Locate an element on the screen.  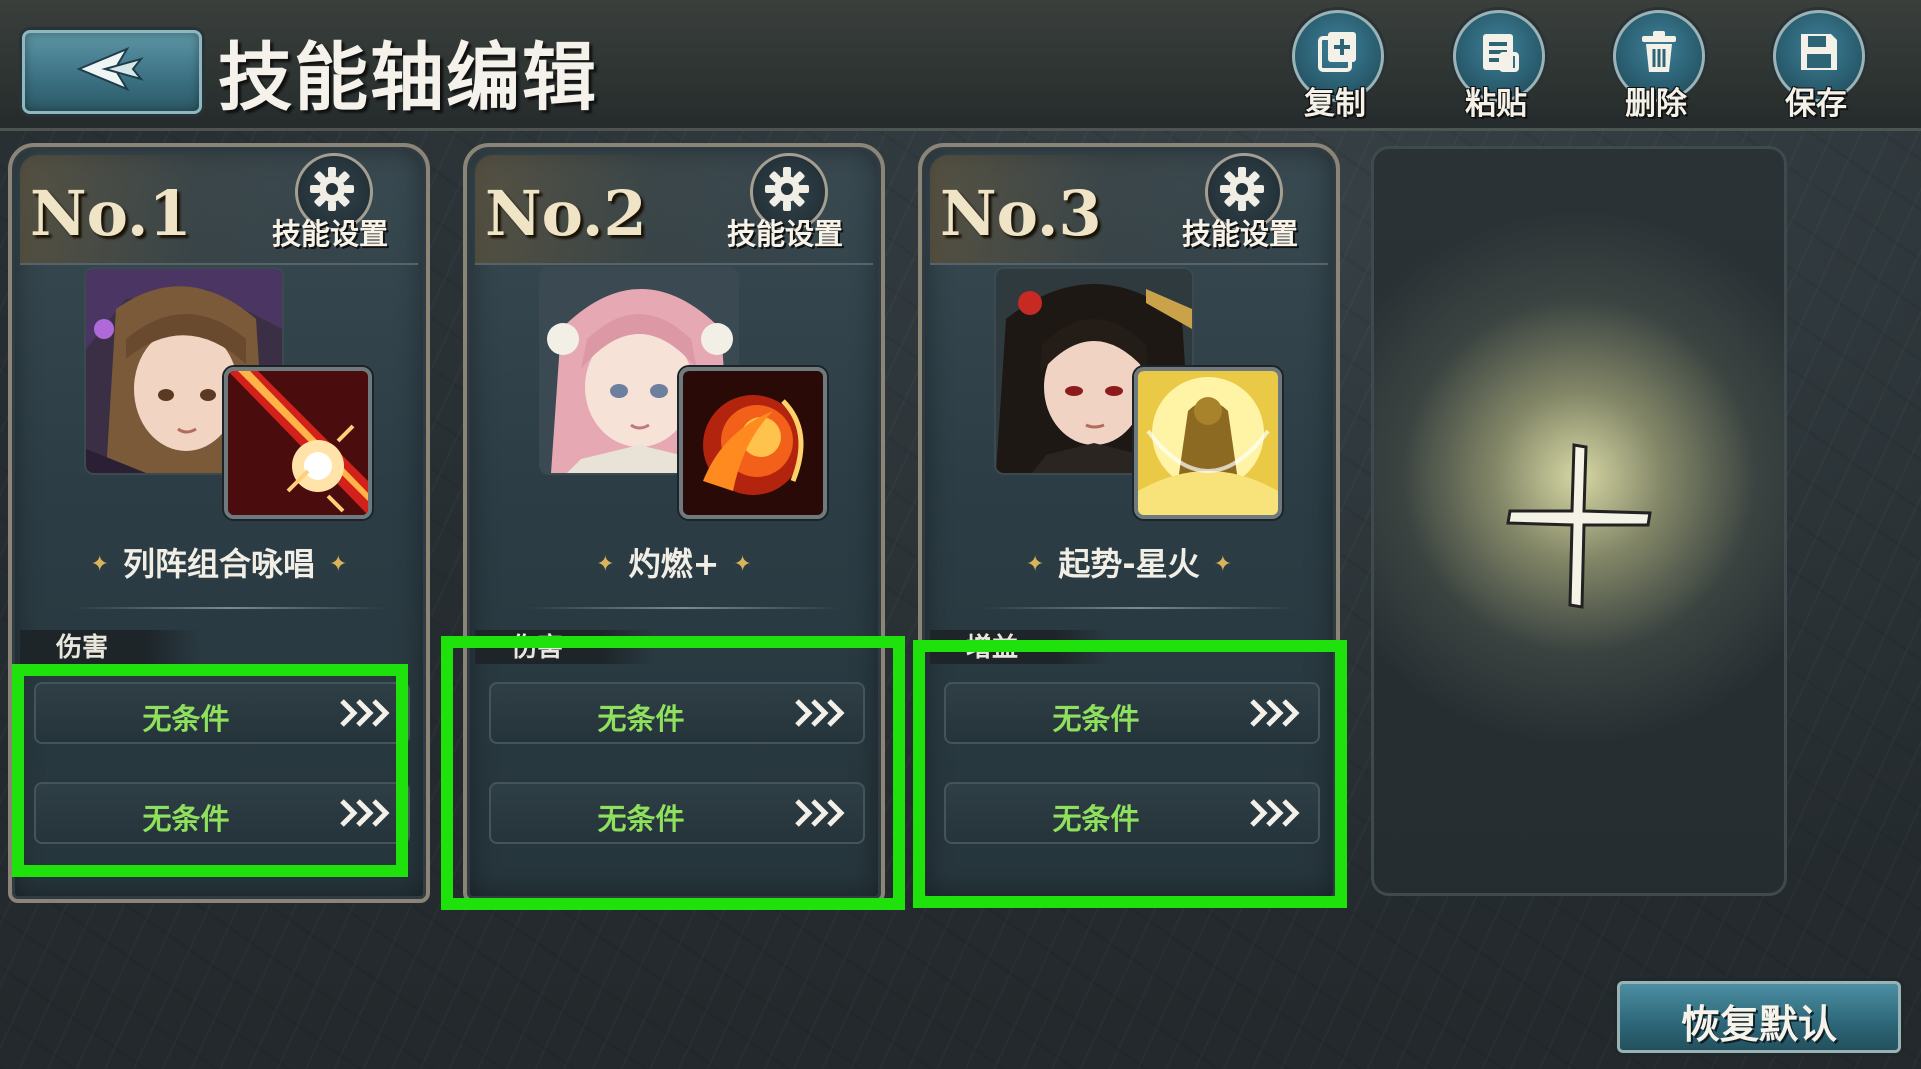
card-number: No.2 is located at coordinates (566, 213).